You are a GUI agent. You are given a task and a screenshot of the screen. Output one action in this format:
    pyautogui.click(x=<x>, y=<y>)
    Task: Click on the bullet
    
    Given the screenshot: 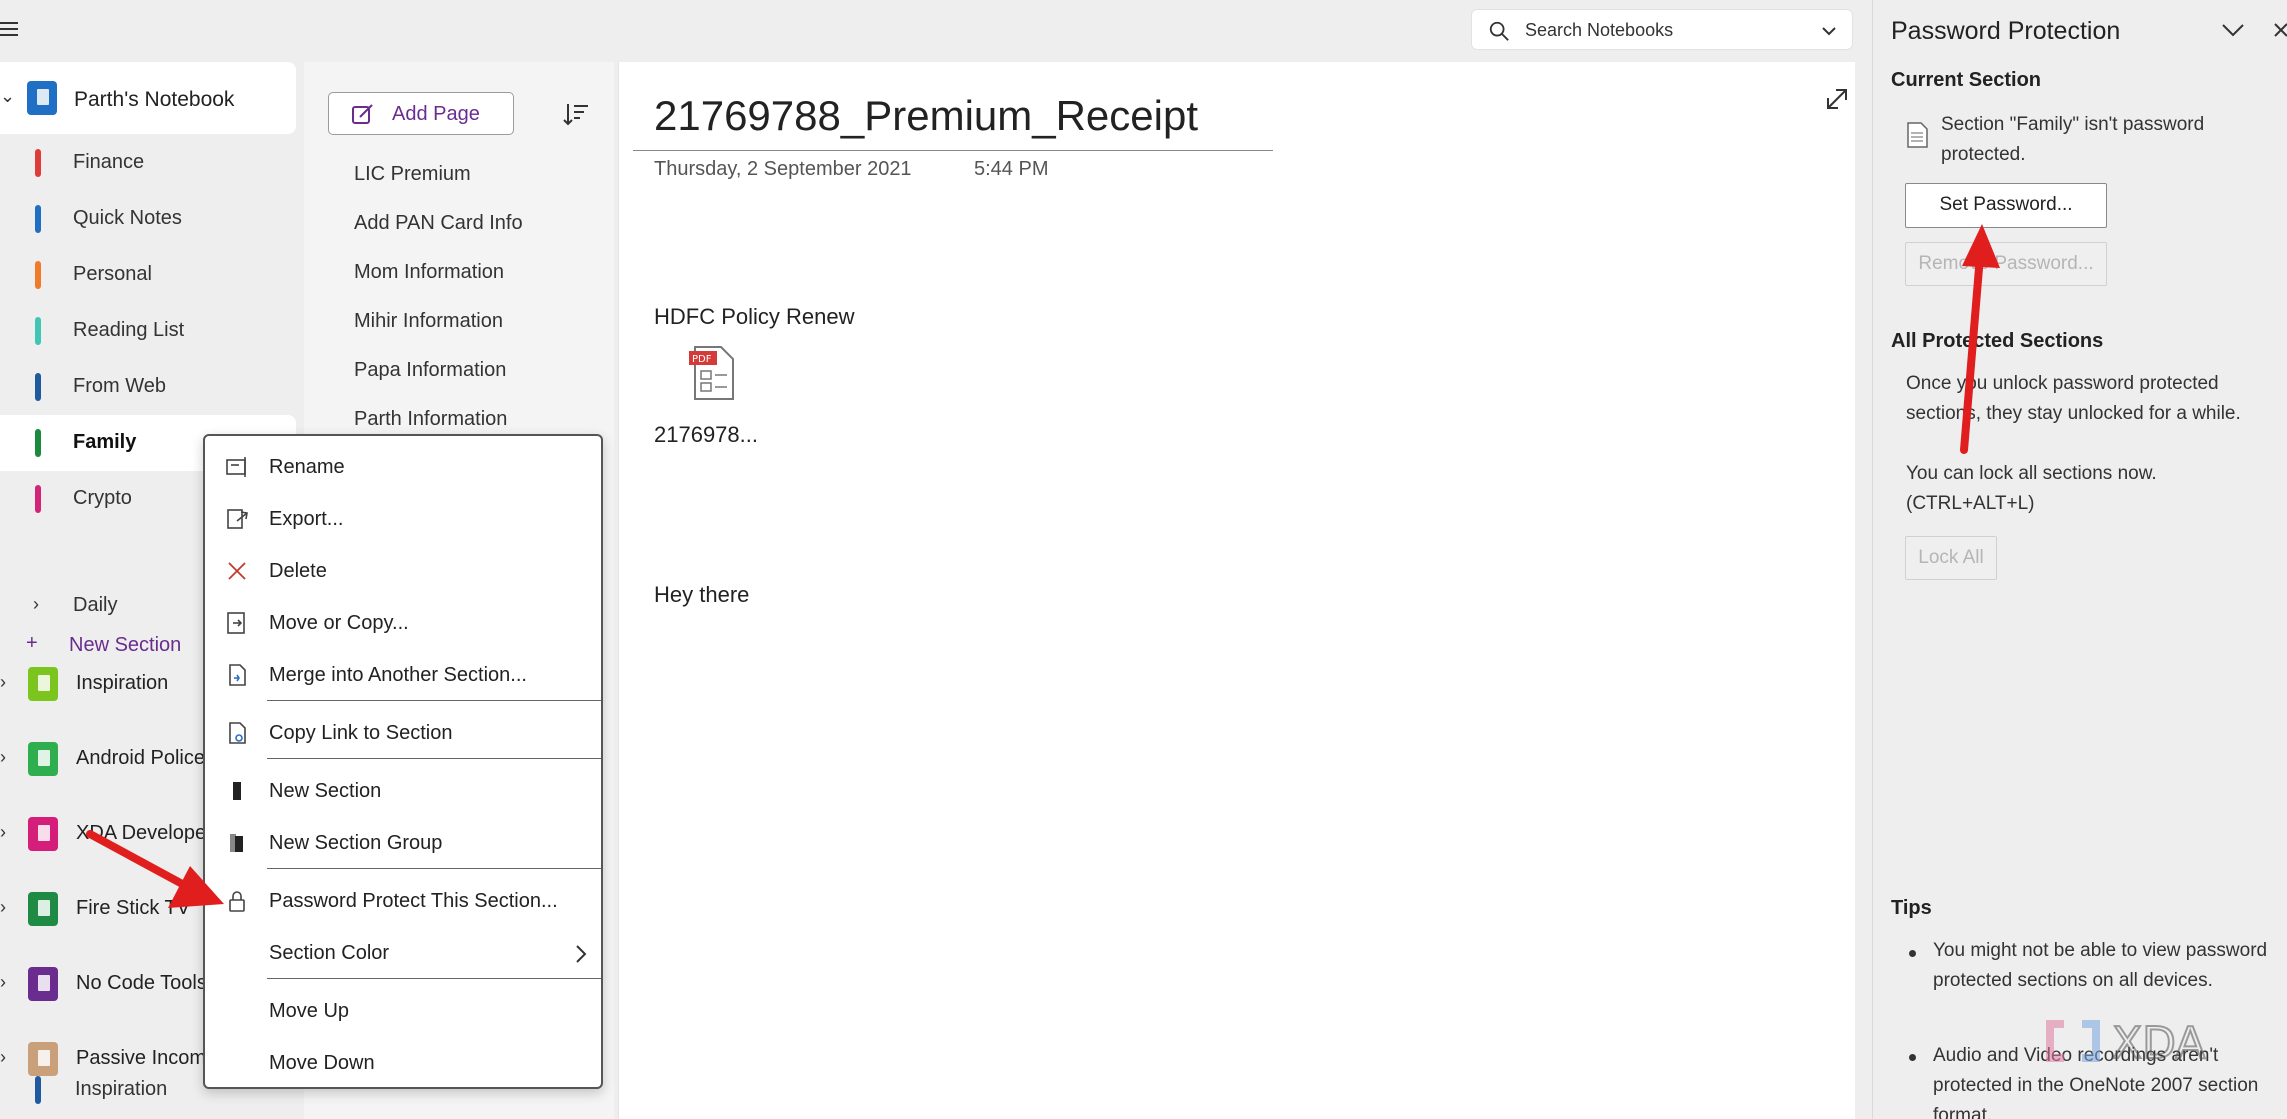 What is the action you would take?
    pyautogui.click(x=1912, y=953)
    